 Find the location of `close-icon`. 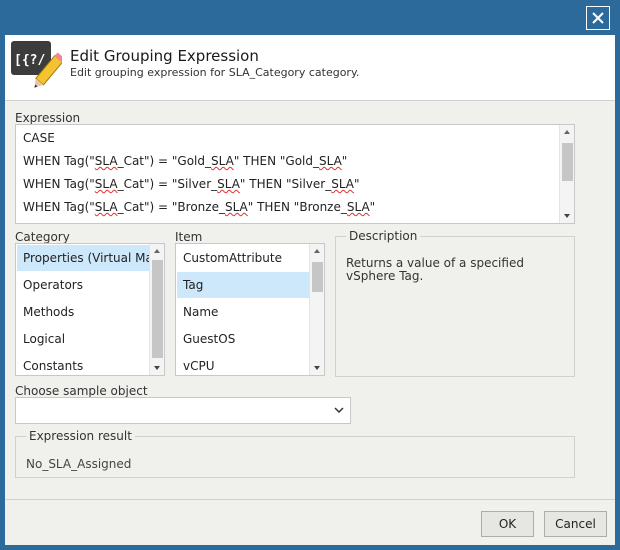

close-icon is located at coordinates (598, 18).